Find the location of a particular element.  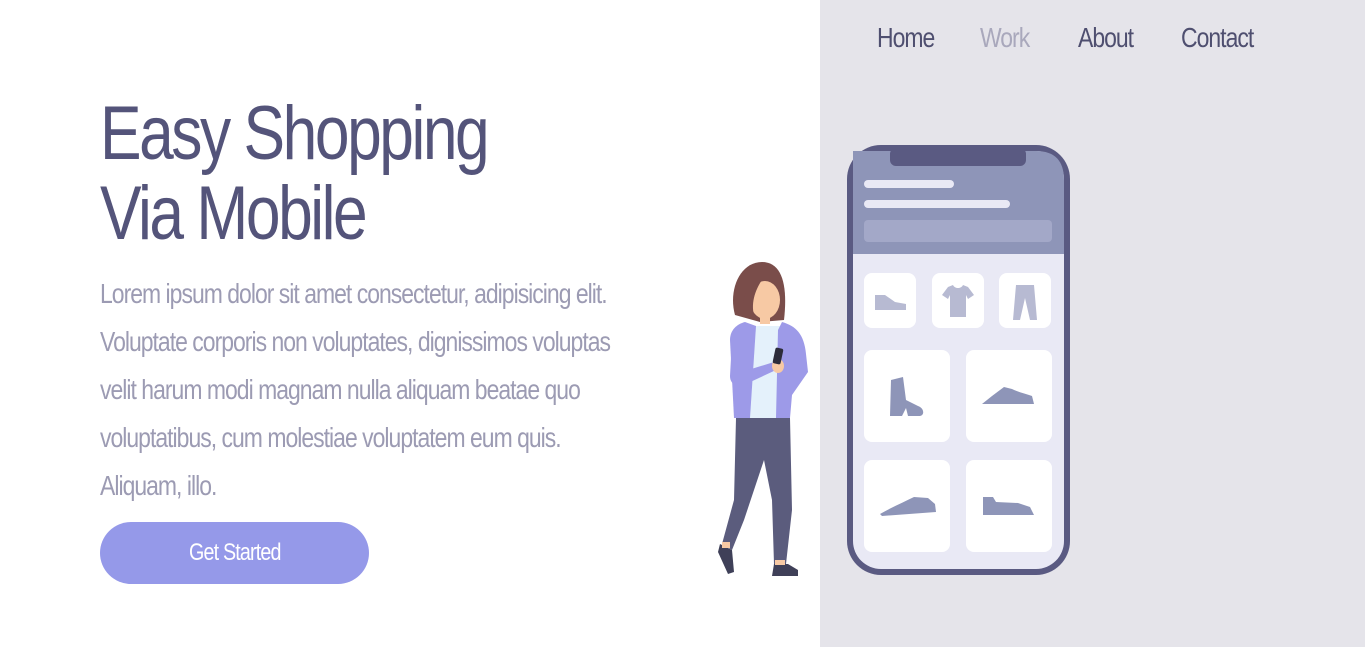

nav-about: About is located at coordinates (1106, 38).